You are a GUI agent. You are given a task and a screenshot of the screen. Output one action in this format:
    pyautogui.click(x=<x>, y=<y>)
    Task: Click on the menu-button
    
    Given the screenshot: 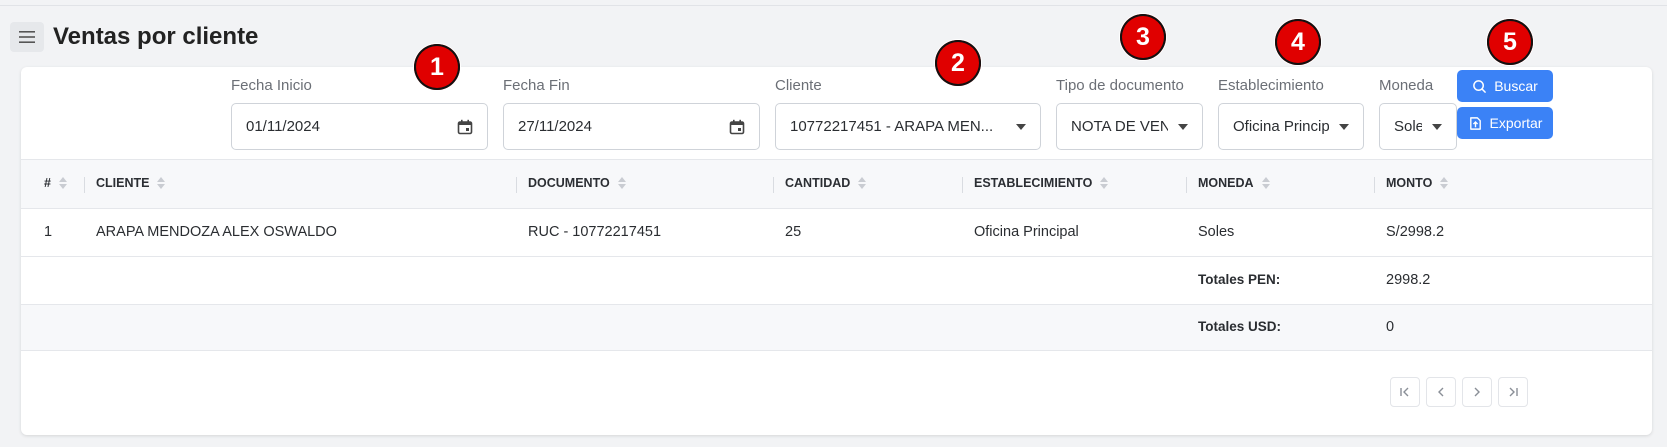 What is the action you would take?
    pyautogui.click(x=27, y=37)
    